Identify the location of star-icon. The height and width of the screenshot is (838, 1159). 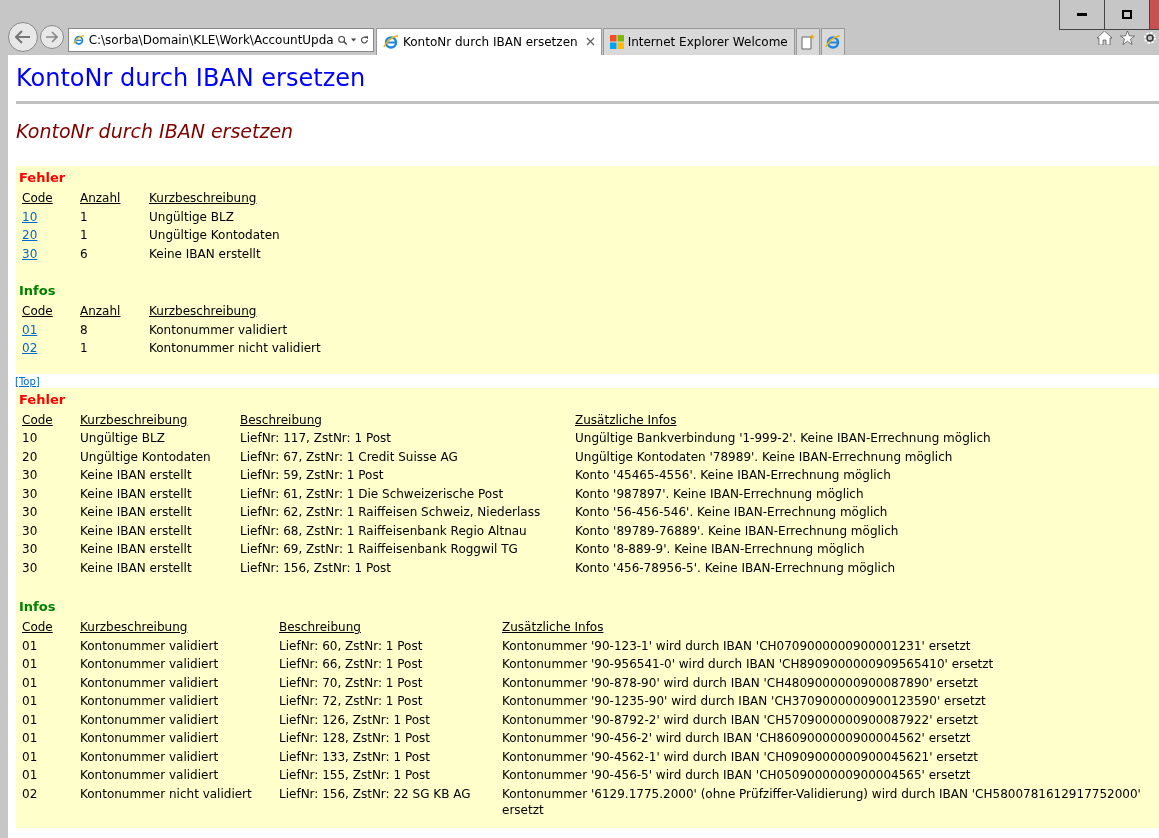
(1127, 38).